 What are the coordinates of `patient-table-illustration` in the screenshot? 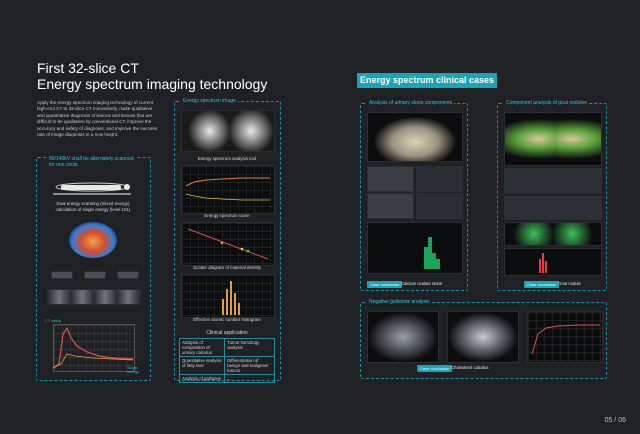 It's located at (92, 188).